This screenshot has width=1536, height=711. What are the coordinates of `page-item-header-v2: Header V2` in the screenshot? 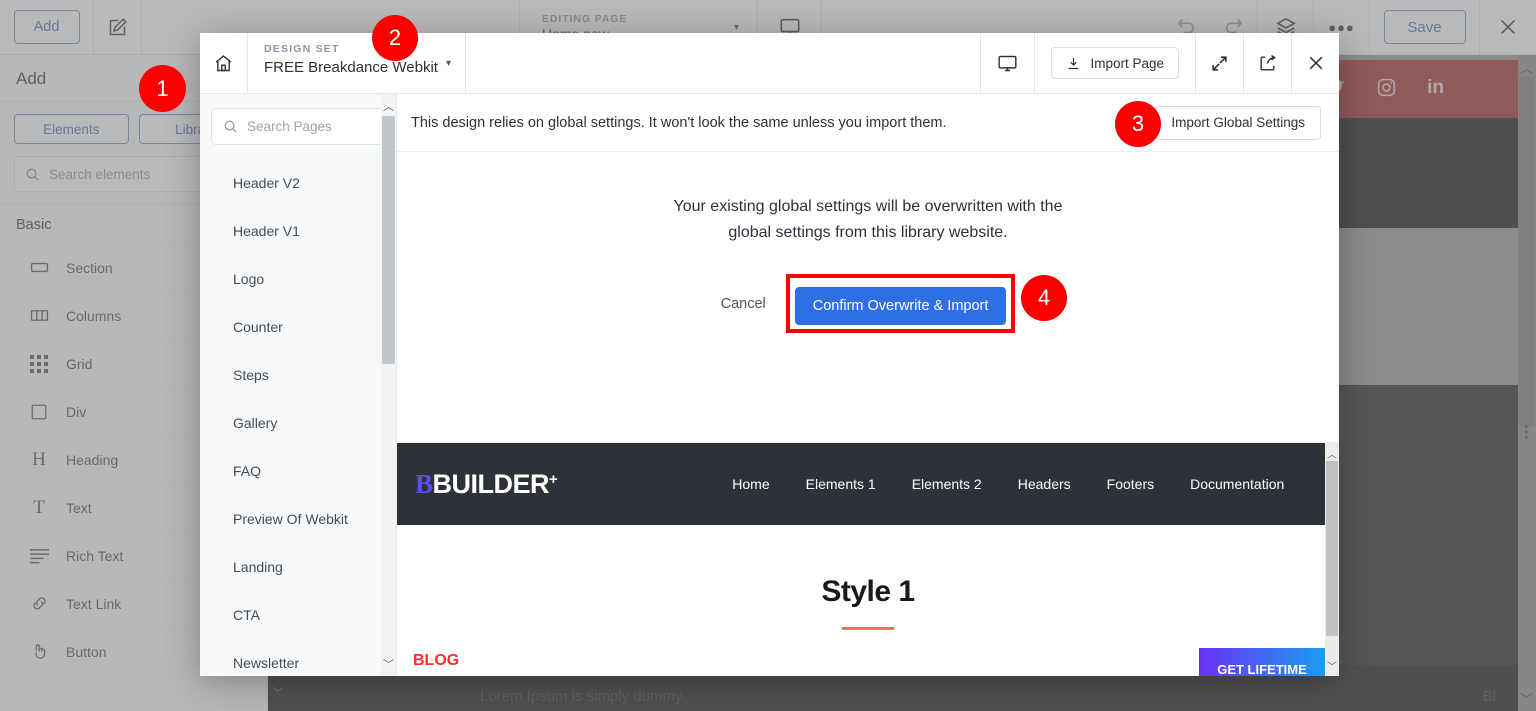 It's located at (298, 183).